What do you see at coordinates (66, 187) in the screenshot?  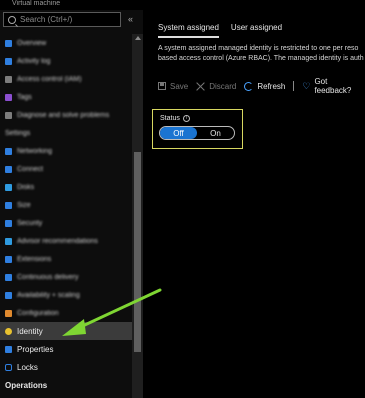 I see `sidebar-item-disks: Disks` at bounding box center [66, 187].